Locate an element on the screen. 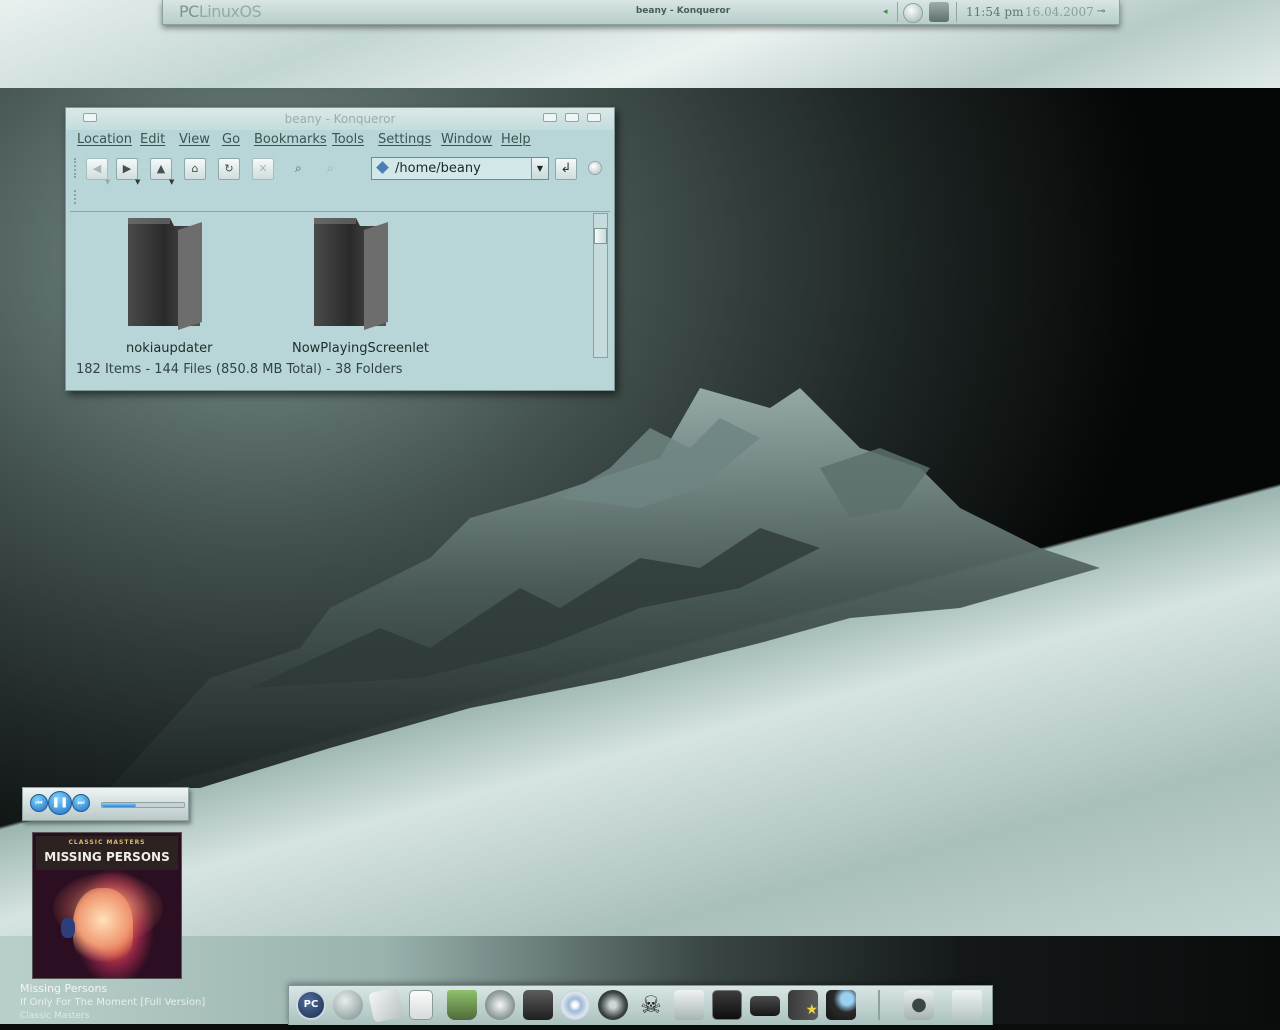  mixer-icon is located at coordinates (939, 12).